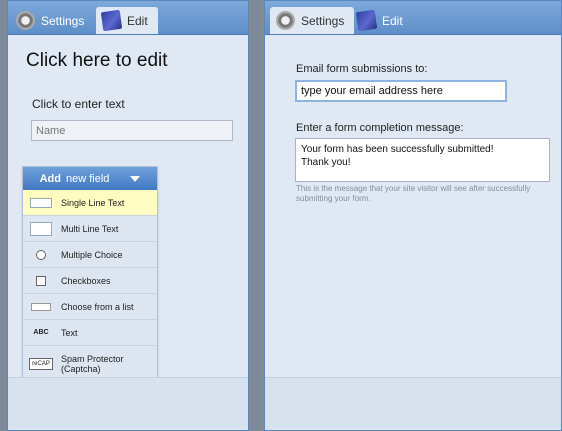 This screenshot has width=562, height=431. What do you see at coordinates (41, 202) in the screenshot?
I see `single-line-text-icon` at bounding box center [41, 202].